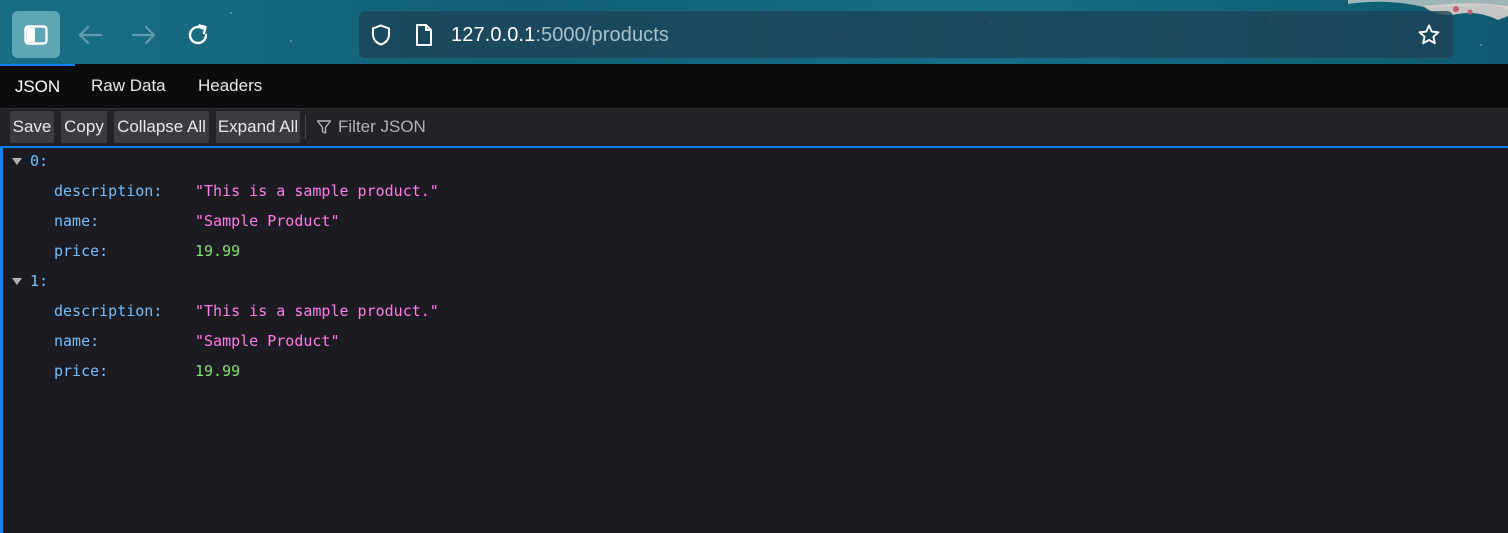  Describe the element at coordinates (39, 161) in the screenshot. I see `json-index: 0:` at that location.